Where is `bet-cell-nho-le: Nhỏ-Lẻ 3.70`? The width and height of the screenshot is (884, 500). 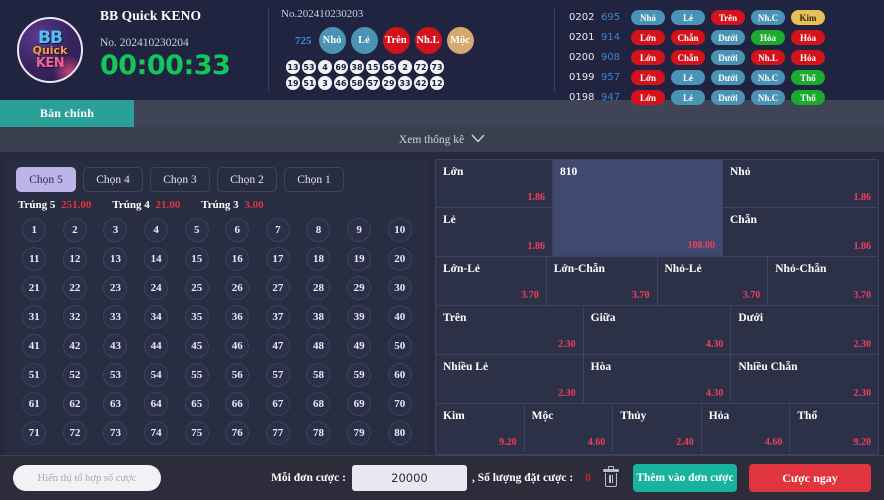 bet-cell-nho-le: Nhỏ-Lẻ 3.70 is located at coordinates (713, 281).